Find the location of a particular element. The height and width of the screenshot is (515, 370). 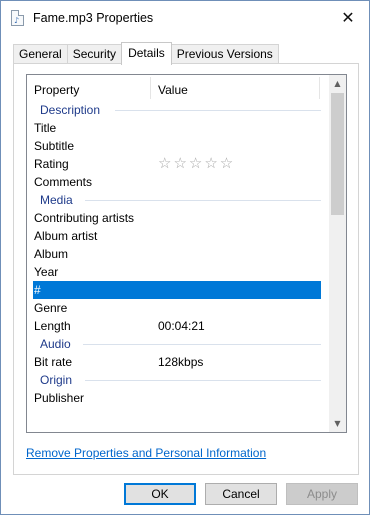

property-row-year: Year is located at coordinates (177, 272).